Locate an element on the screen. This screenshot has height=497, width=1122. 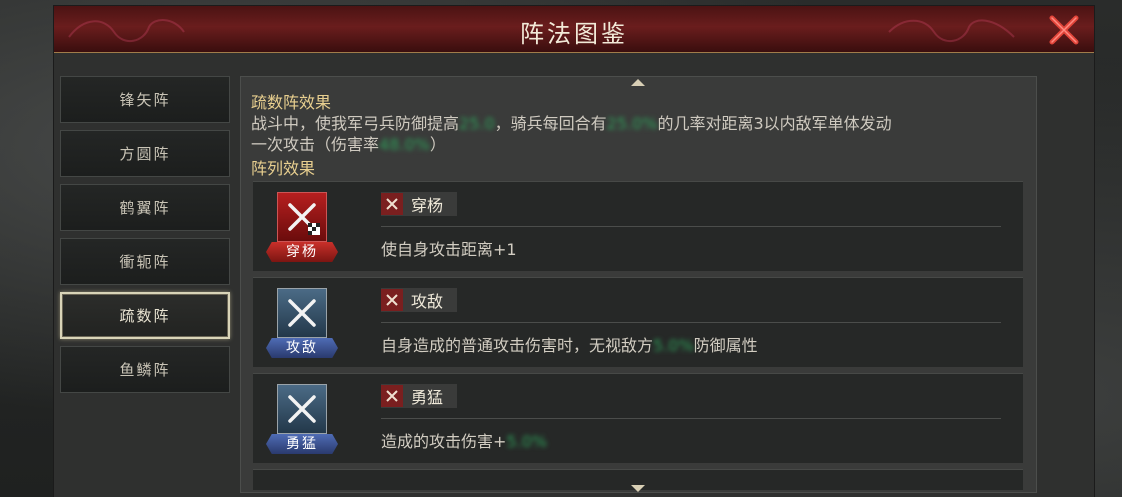
title-bar: 阵法图鉴 is located at coordinates (574, 29).